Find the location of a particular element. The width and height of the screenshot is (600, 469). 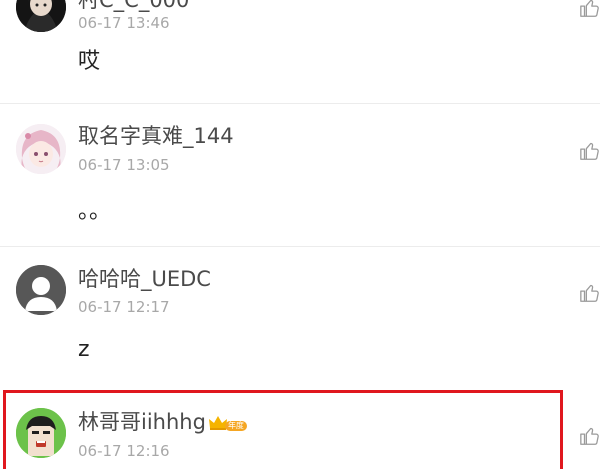

dark-anime-avatar-icon is located at coordinates (41, 16).